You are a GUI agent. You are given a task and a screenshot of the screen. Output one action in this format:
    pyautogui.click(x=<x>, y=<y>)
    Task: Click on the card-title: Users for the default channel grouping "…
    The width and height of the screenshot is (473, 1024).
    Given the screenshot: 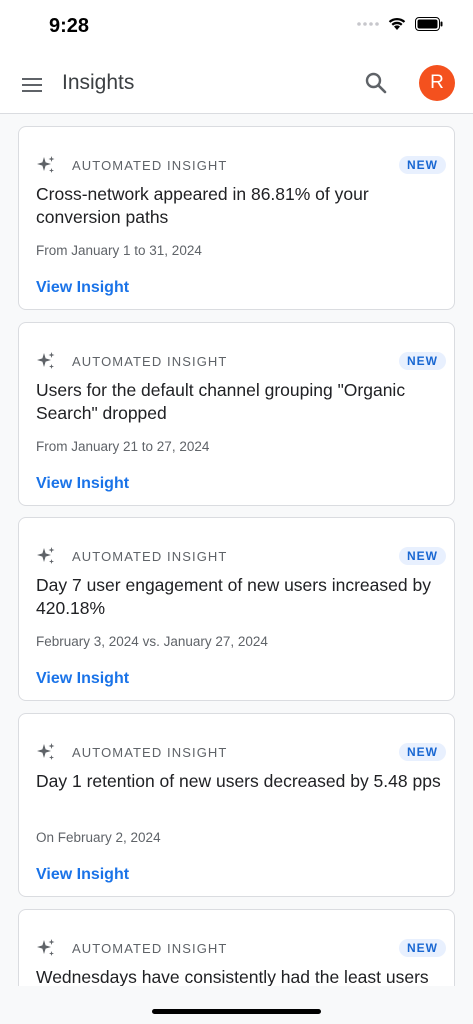 What is the action you would take?
    pyautogui.click(x=221, y=401)
    